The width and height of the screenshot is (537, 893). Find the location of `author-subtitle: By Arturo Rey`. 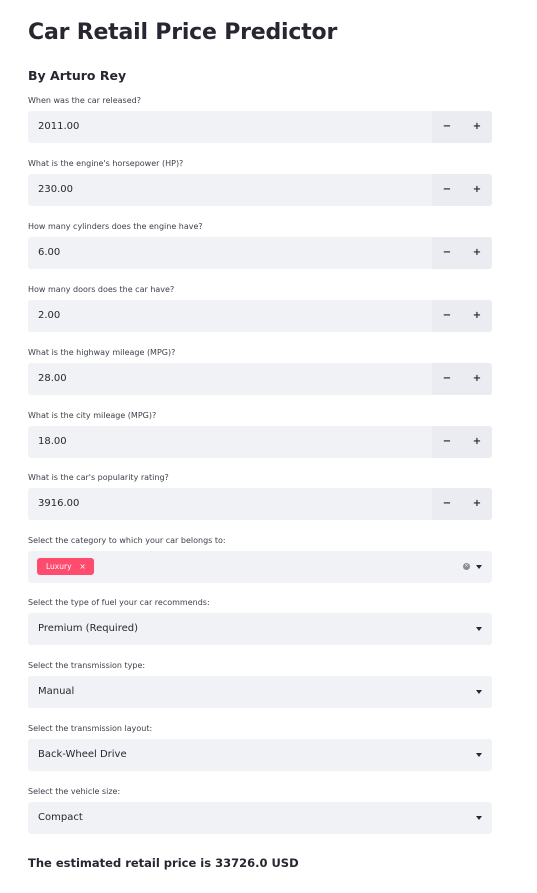

author-subtitle: By Arturo Rey is located at coordinates (77, 75).